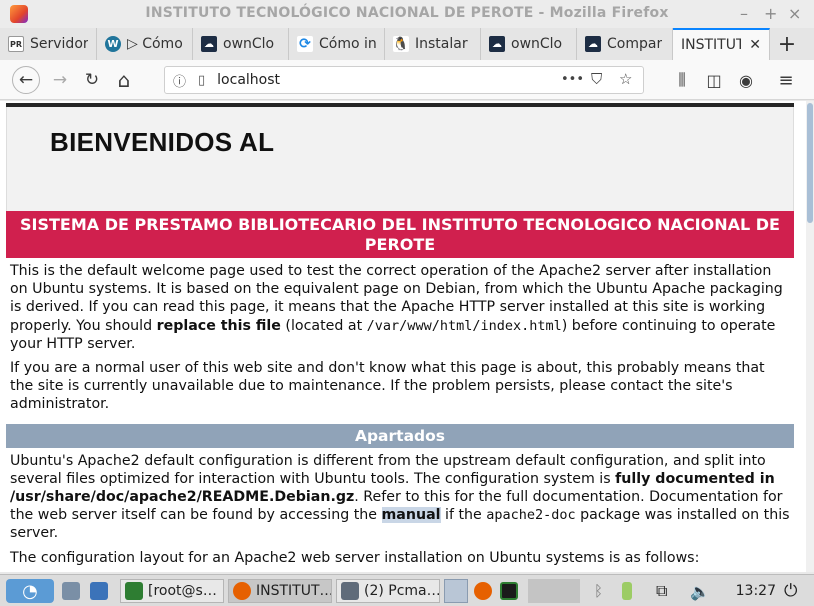 This screenshot has width=814, height=606. I want to click on home-button: ⌂, so click(124, 80).